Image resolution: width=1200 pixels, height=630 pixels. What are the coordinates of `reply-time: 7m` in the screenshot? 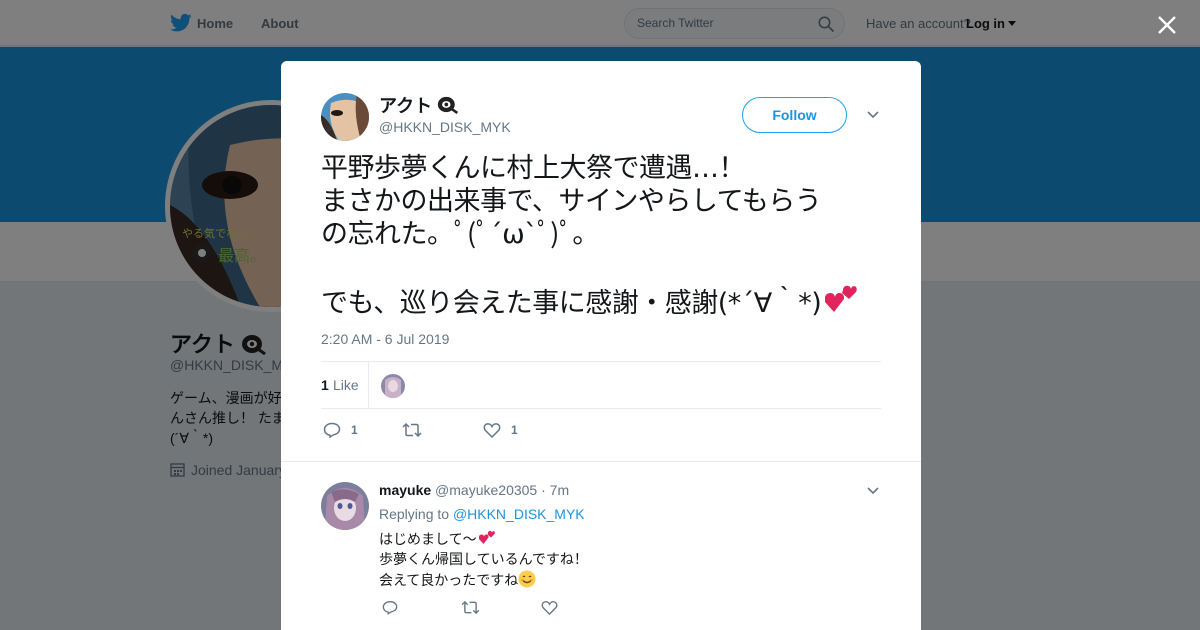 It's located at (559, 490).